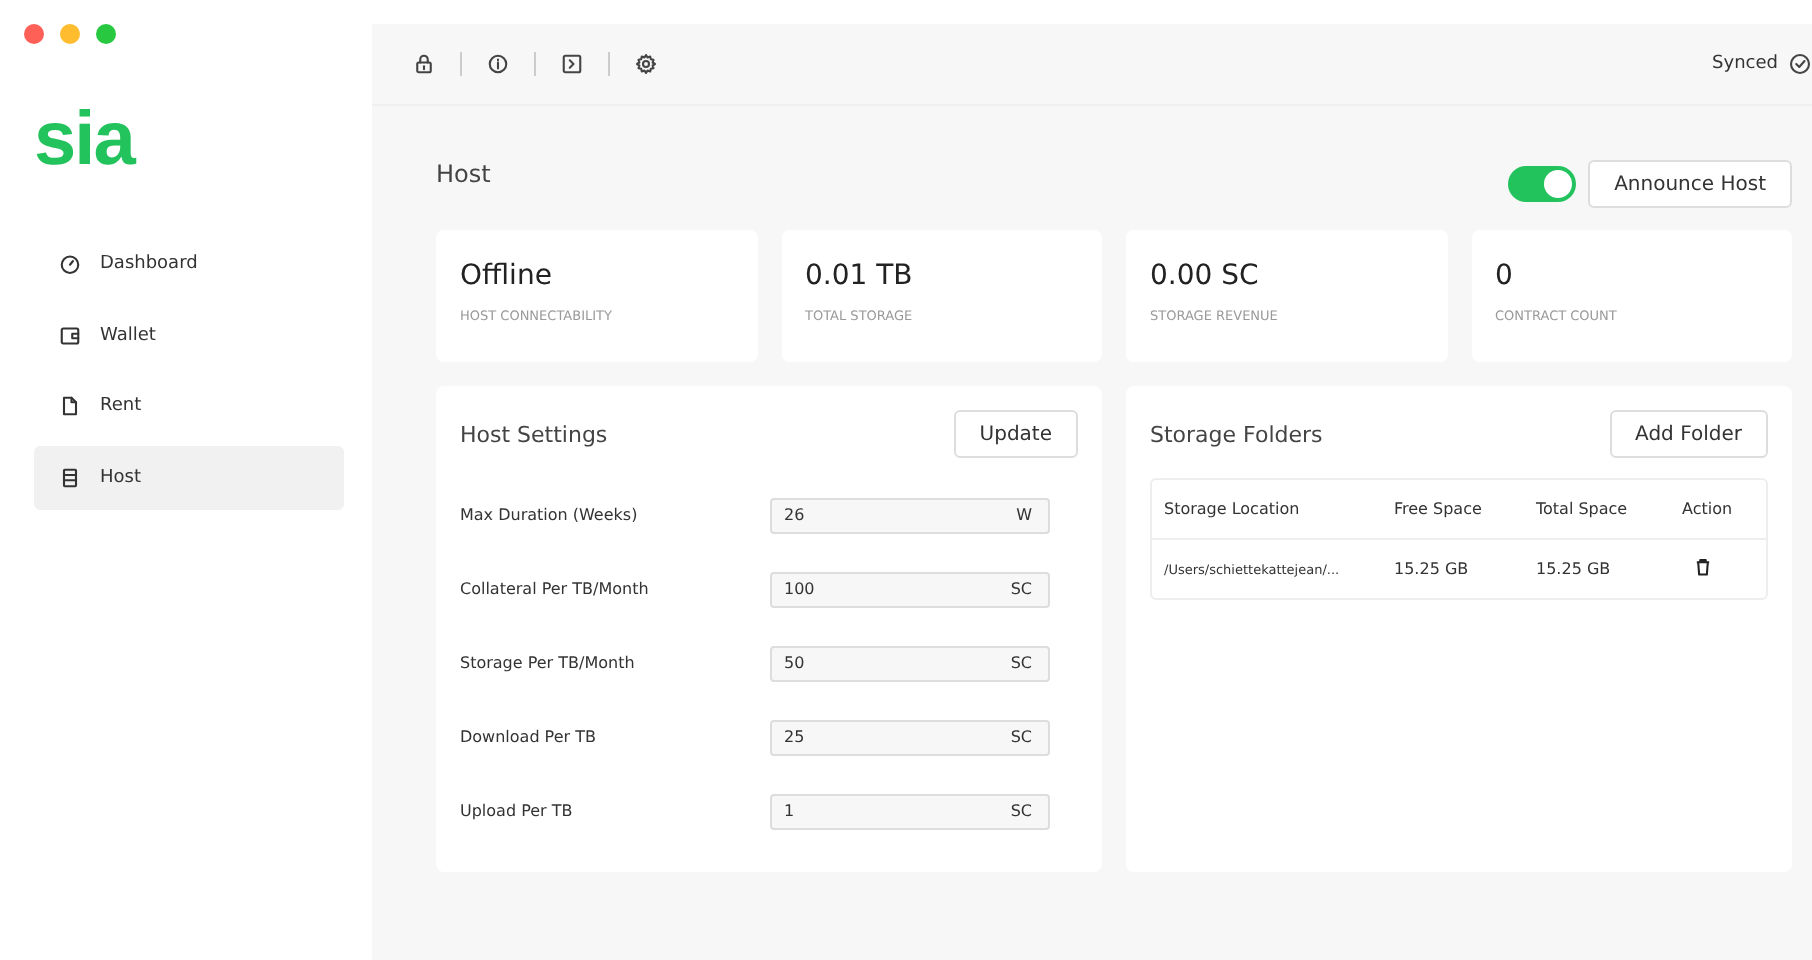  What do you see at coordinates (70, 335) in the screenshot?
I see `wallet-icon` at bounding box center [70, 335].